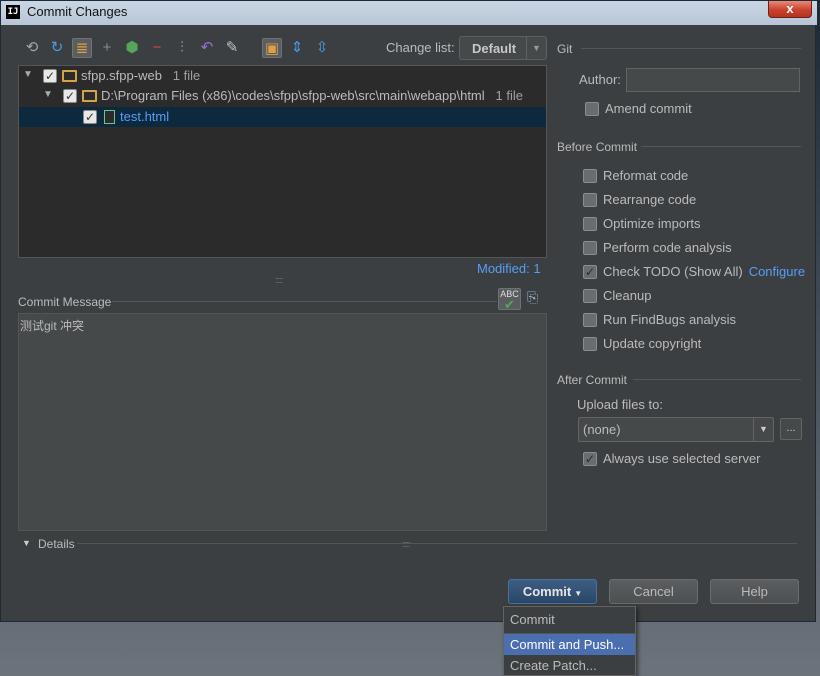 Image resolution: width=820 pixels, height=676 pixels. Describe the element at coordinates (182, 48) in the screenshot. I see `diff-icon: ⫶` at that location.